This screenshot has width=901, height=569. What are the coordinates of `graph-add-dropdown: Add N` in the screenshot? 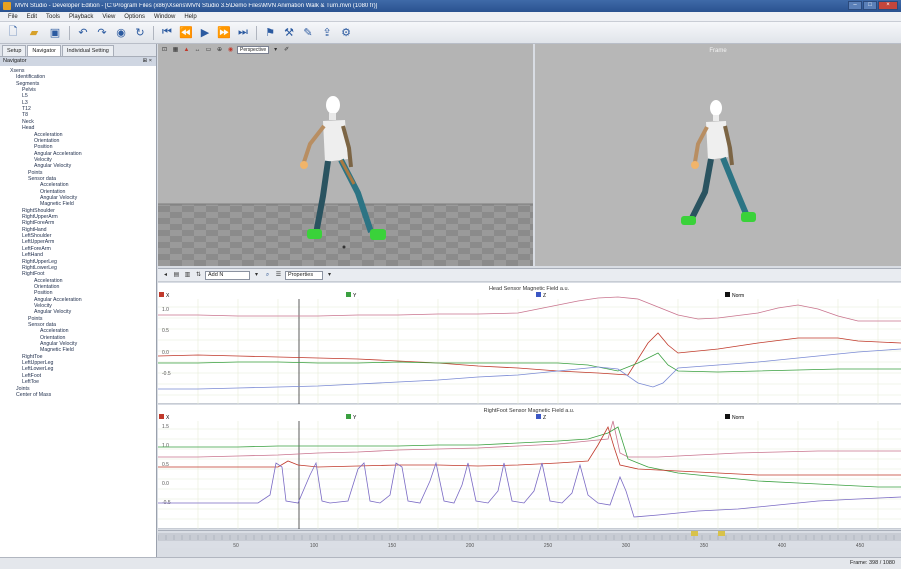 It's located at (227, 275).